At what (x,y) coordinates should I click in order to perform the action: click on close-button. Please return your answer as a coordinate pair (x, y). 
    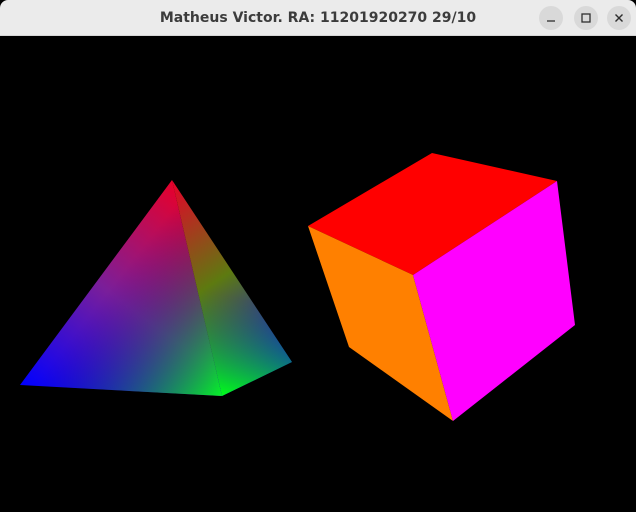
    Looking at the image, I should click on (619, 18).